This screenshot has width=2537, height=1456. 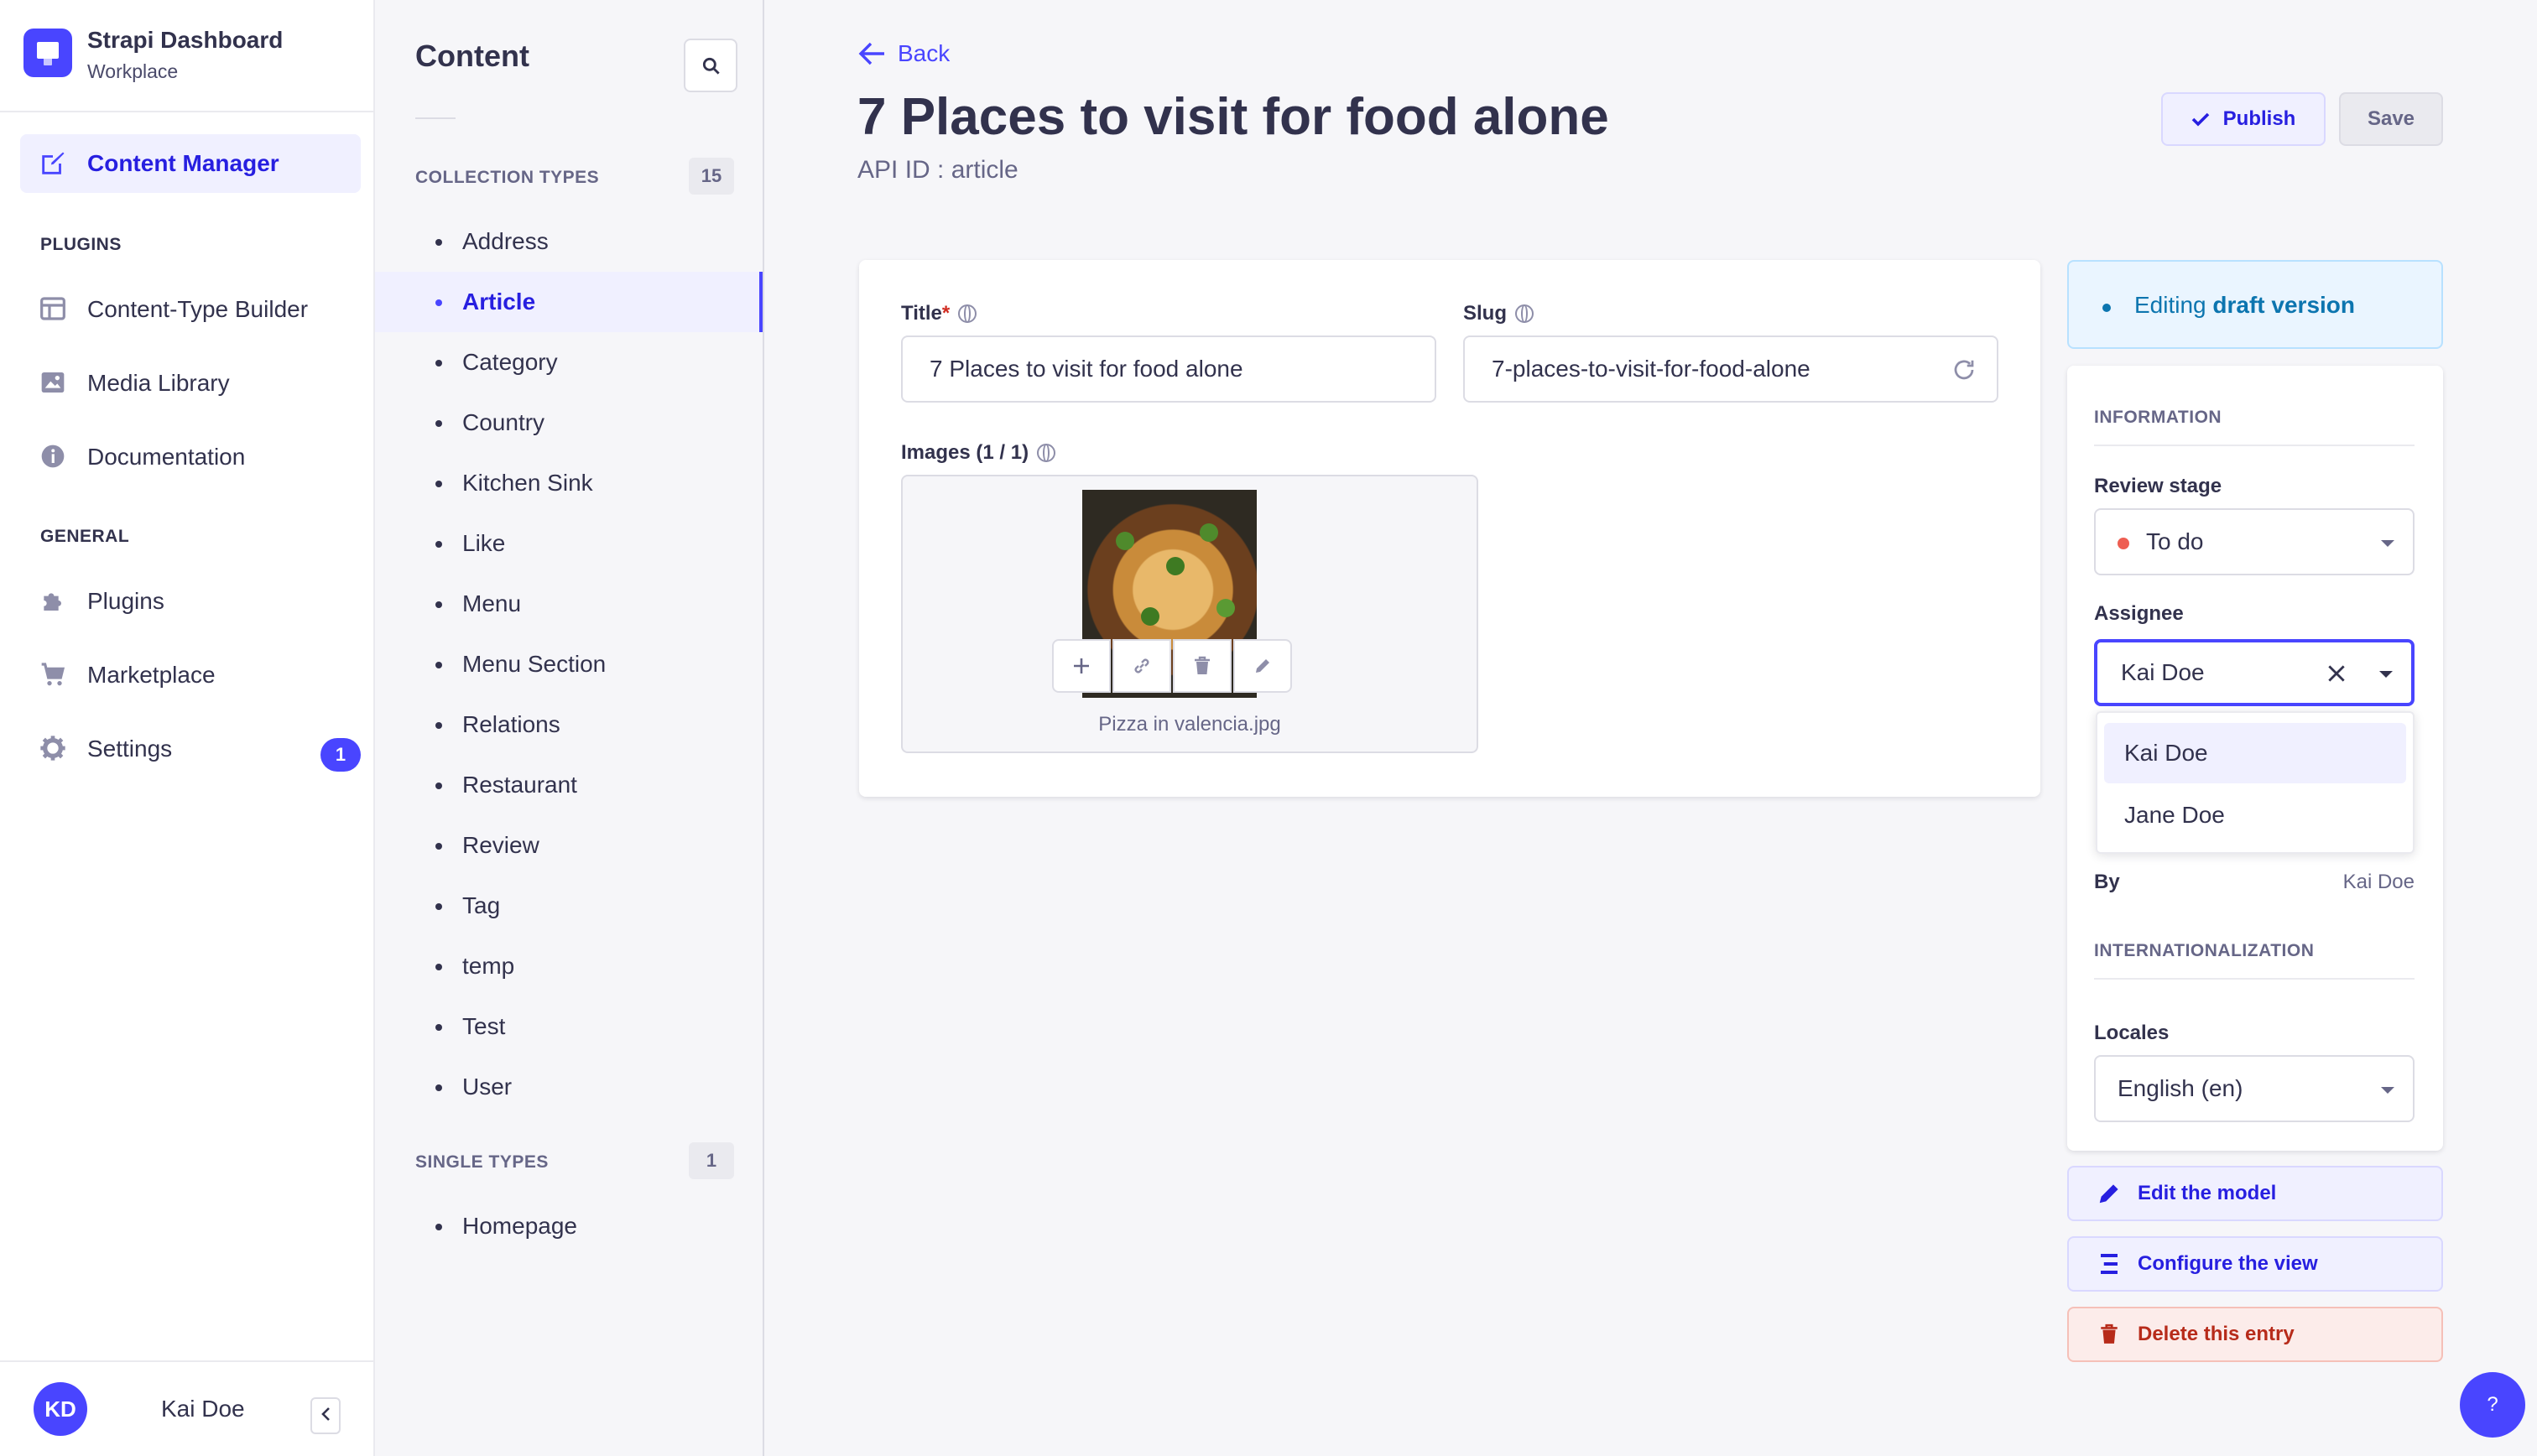 What do you see at coordinates (569, 423) in the screenshot?
I see `list-item: Country` at bounding box center [569, 423].